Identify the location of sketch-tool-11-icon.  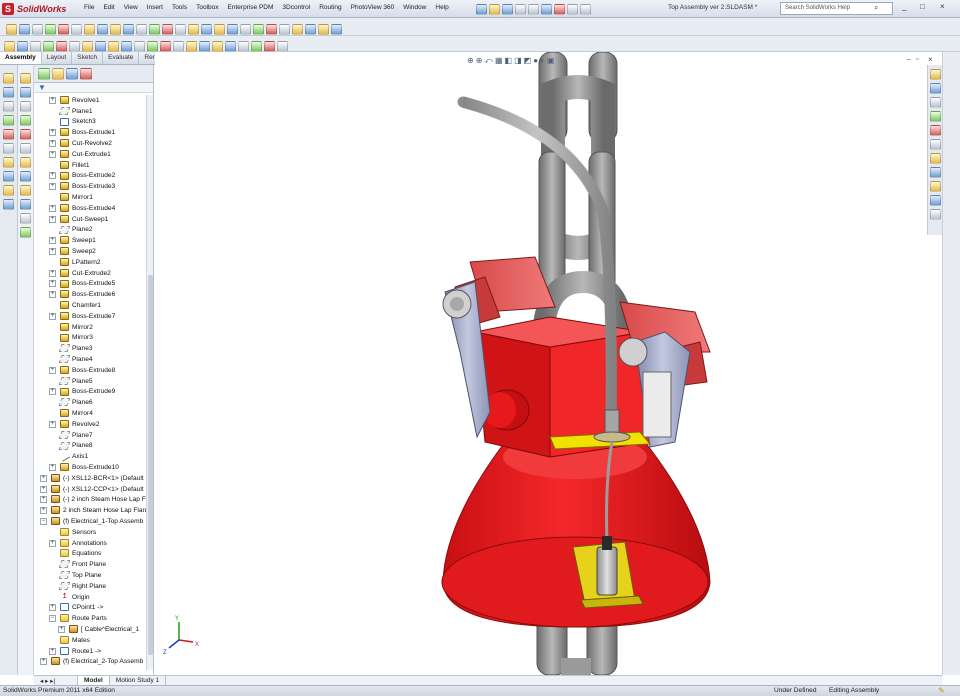
(25, 218).